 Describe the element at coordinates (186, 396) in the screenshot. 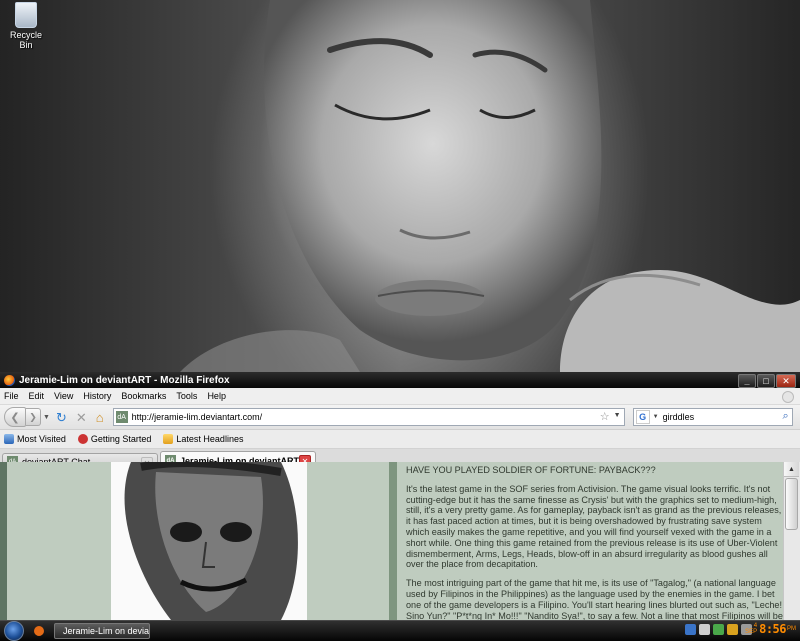

I see `menu-tools: Tools` at that location.